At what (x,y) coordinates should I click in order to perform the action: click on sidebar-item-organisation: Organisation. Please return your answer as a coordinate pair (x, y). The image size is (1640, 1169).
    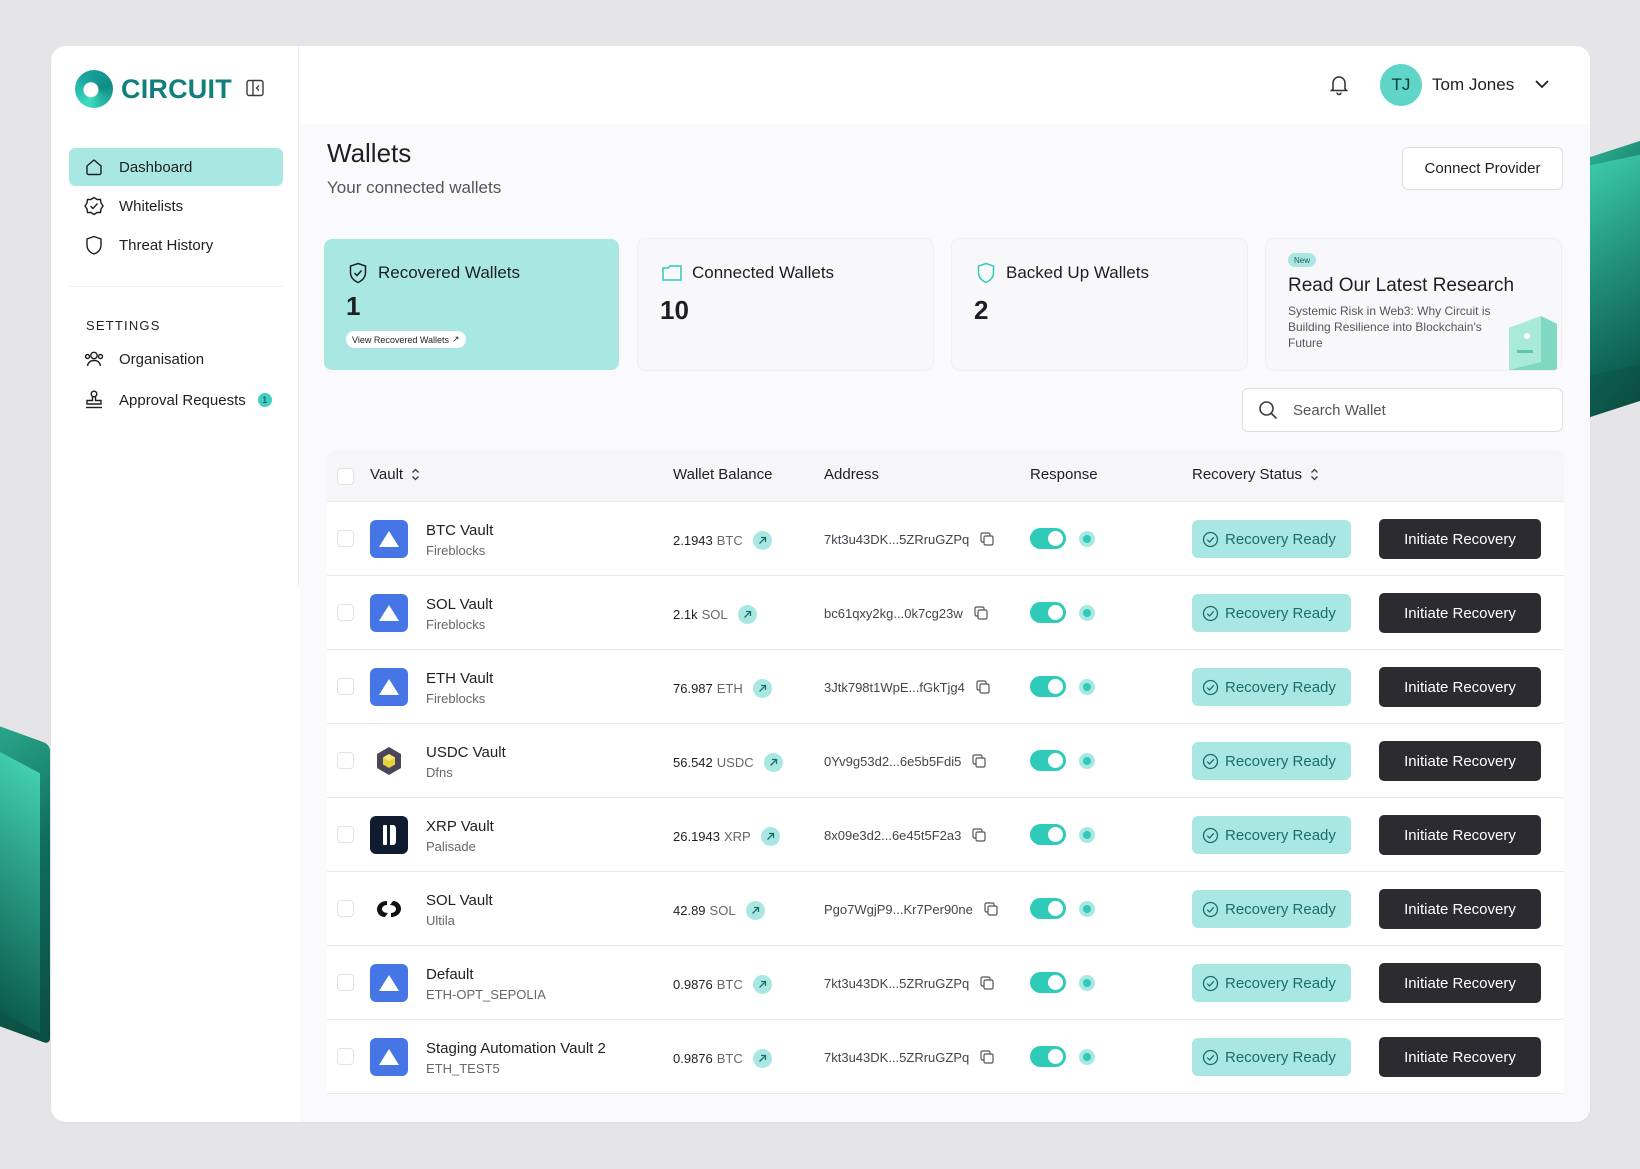
    Looking at the image, I should click on (176, 359).